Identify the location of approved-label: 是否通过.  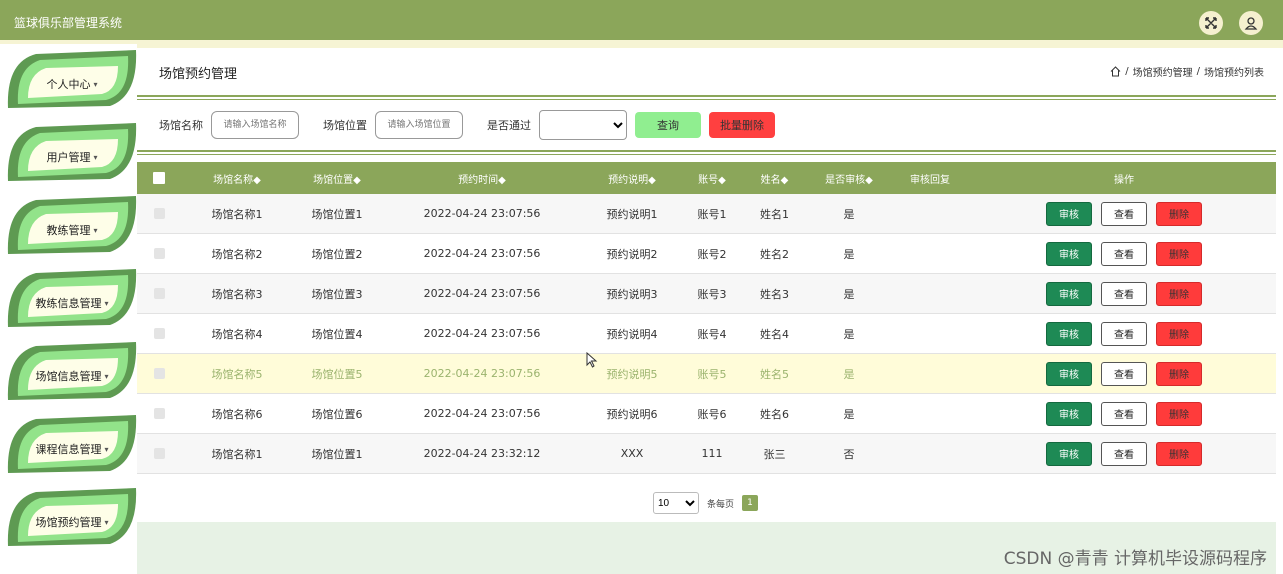
(509, 125).